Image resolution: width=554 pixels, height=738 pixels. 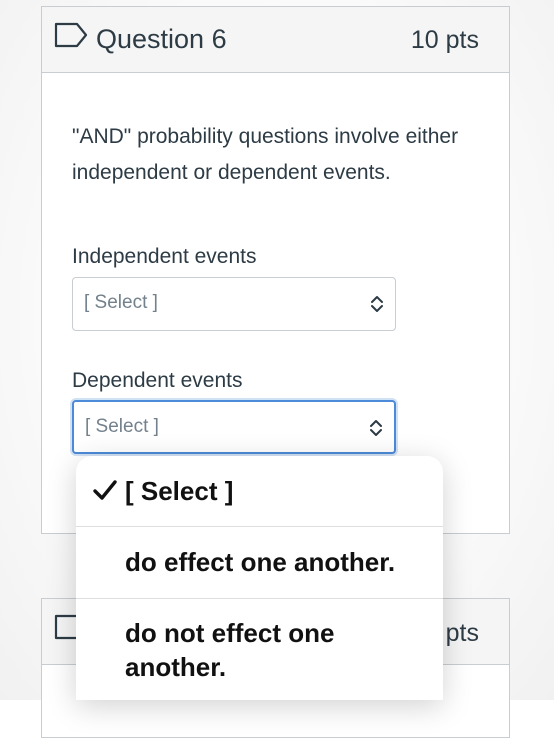 I want to click on option-label: do effect one another., so click(x=260, y=562).